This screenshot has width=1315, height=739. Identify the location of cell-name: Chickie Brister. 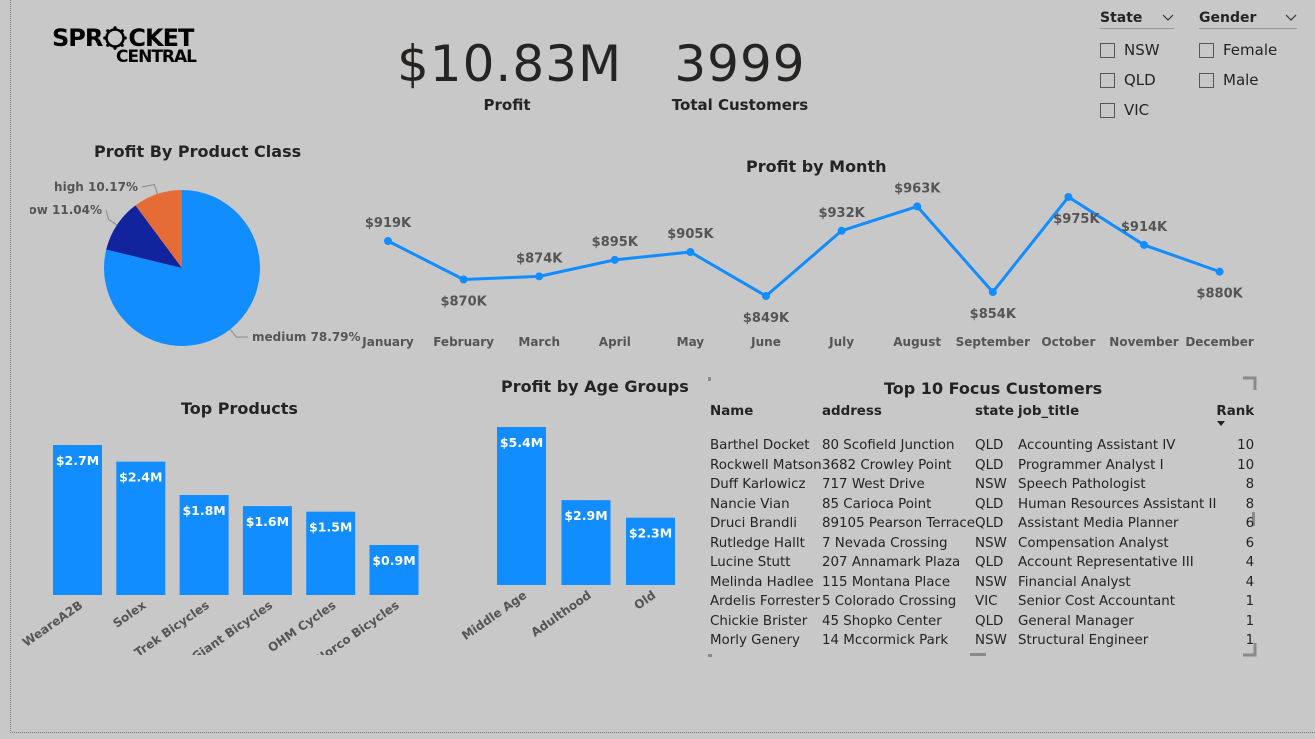
(759, 621).